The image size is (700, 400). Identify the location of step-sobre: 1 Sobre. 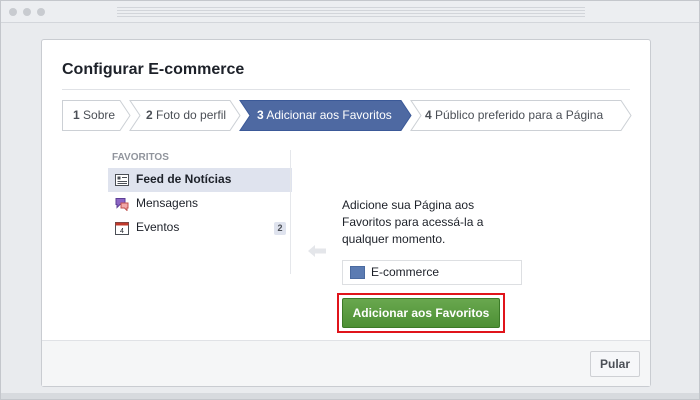
(88, 115).